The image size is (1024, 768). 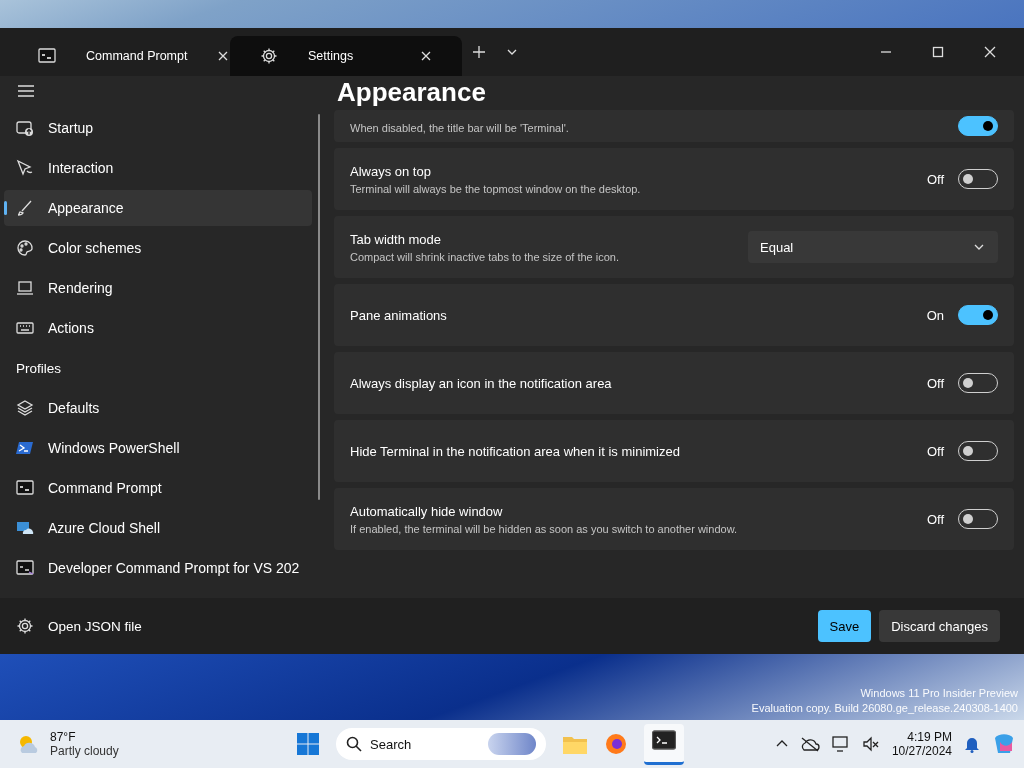 What do you see at coordinates (25, 408) in the screenshot?
I see `layers-icon` at bounding box center [25, 408].